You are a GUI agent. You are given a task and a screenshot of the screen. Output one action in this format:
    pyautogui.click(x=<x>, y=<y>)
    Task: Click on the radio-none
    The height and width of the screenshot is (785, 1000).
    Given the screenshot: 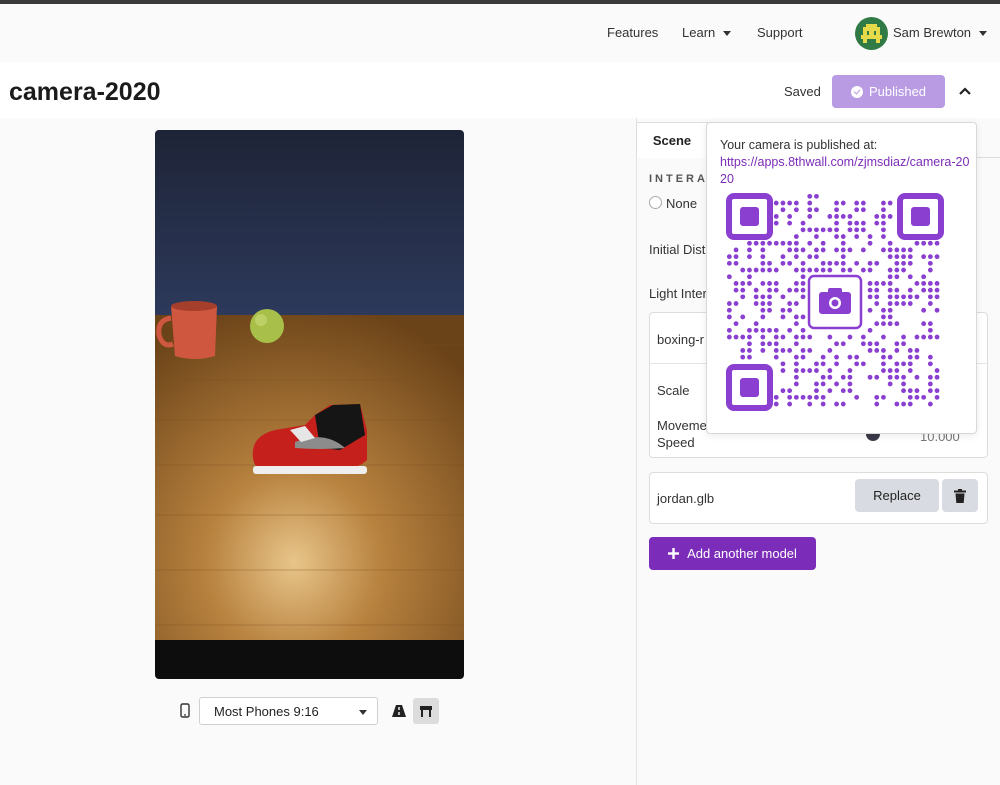 What is the action you would take?
    pyautogui.click(x=655, y=202)
    